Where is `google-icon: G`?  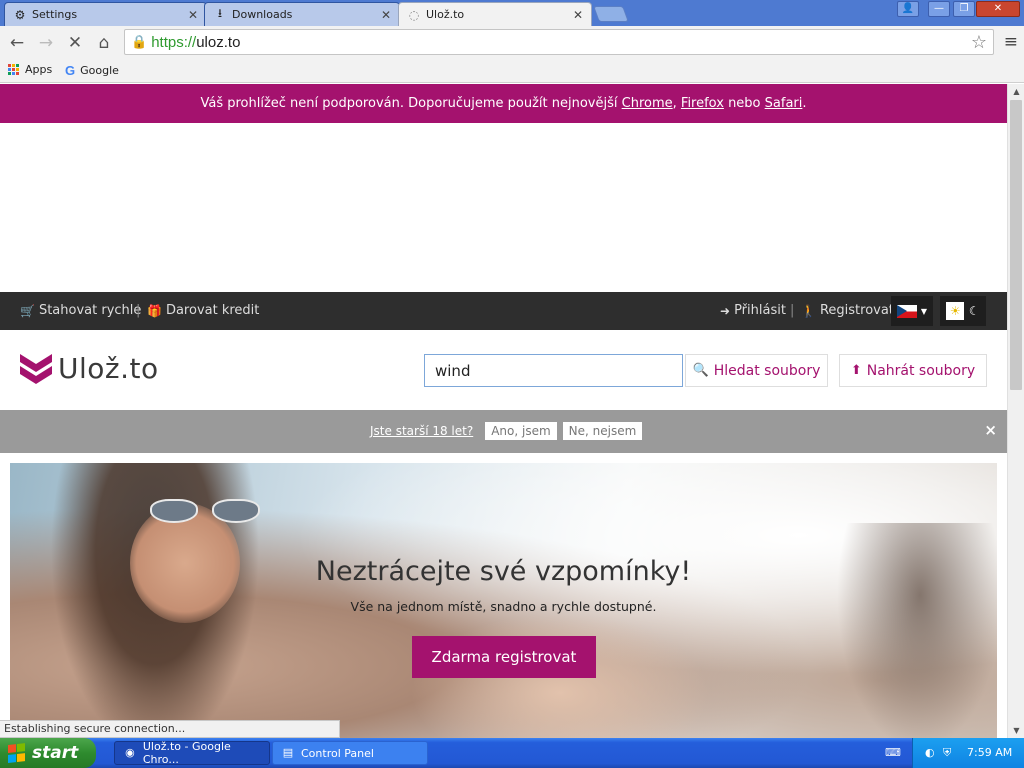 google-icon: G is located at coordinates (70, 70).